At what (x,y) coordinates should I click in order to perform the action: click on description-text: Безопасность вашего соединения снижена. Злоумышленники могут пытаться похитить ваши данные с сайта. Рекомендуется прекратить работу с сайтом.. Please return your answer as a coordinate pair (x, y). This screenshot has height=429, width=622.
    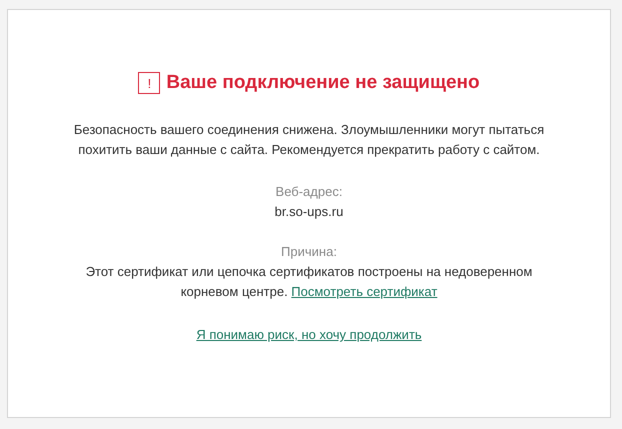
    Looking at the image, I should click on (309, 140).